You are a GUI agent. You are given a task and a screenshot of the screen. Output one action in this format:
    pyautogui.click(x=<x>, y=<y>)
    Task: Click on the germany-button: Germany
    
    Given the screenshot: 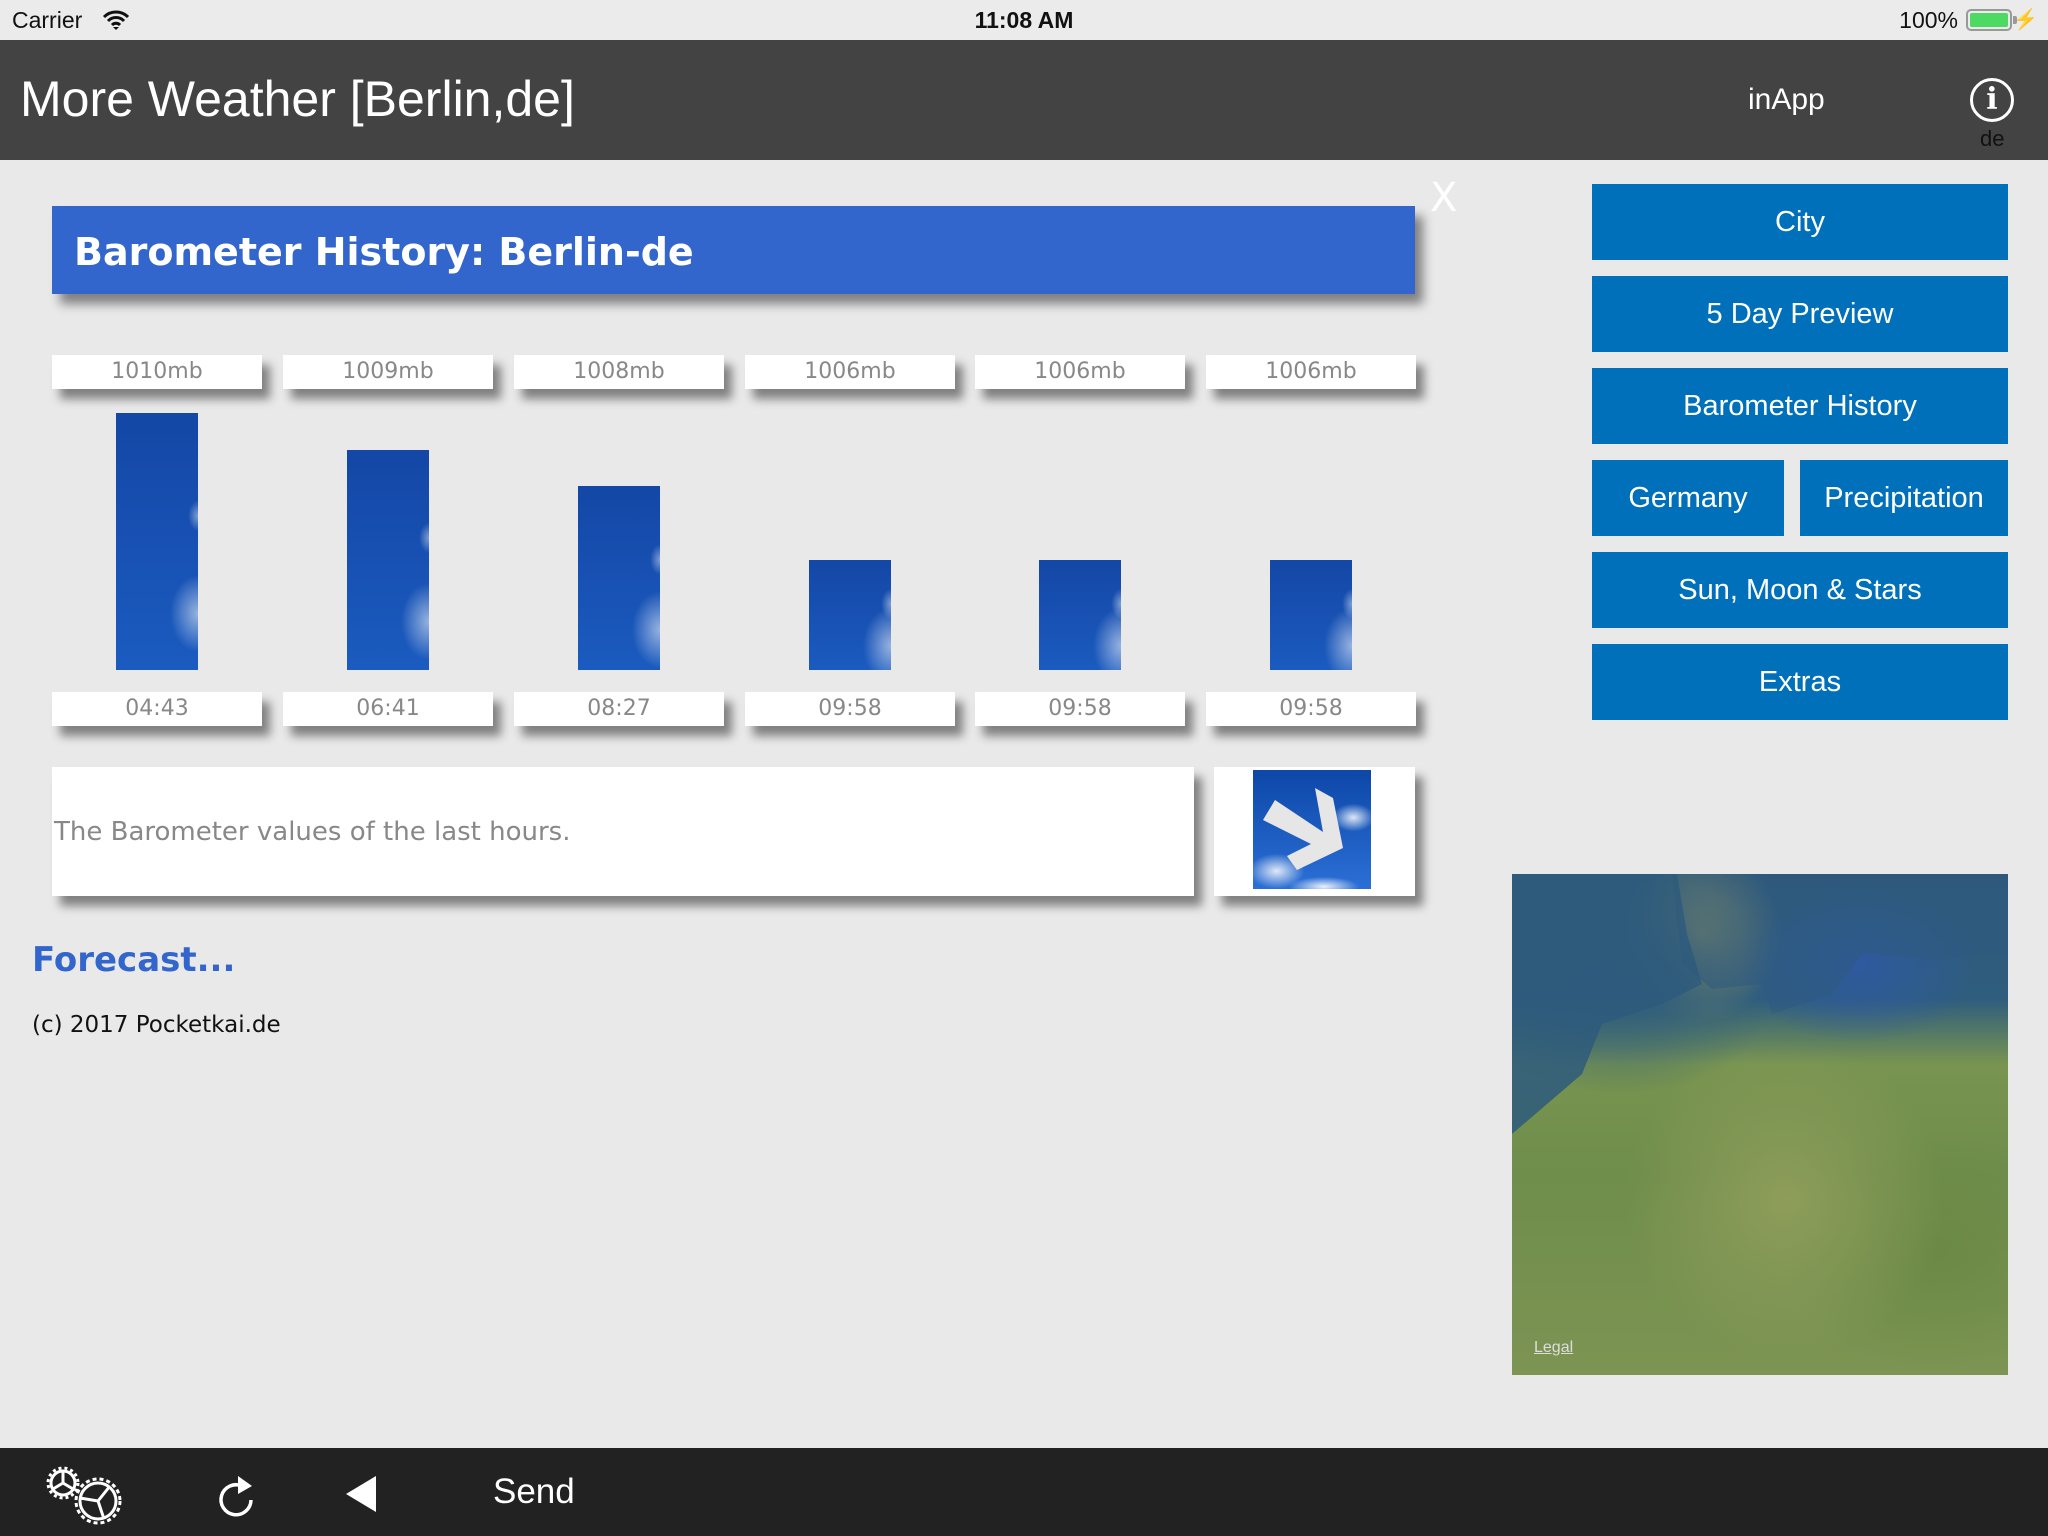 What is the action you would take?
    pyautogui.click(x=1688, y=498)
    